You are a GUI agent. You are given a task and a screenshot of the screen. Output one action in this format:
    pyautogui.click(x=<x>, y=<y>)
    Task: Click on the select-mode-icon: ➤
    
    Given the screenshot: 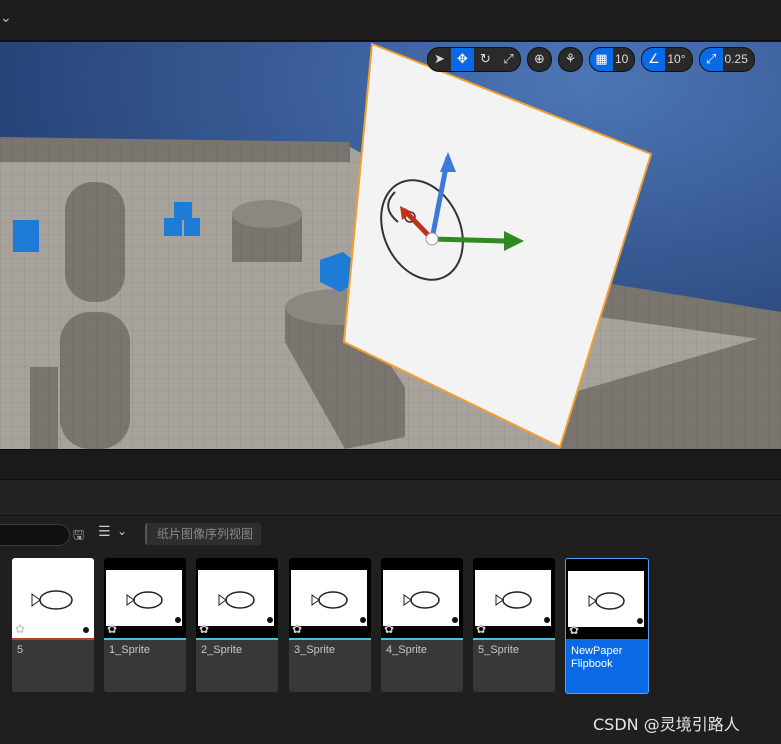 What is the action you would take?
    pyautogui.click(x=439, y=59)
    